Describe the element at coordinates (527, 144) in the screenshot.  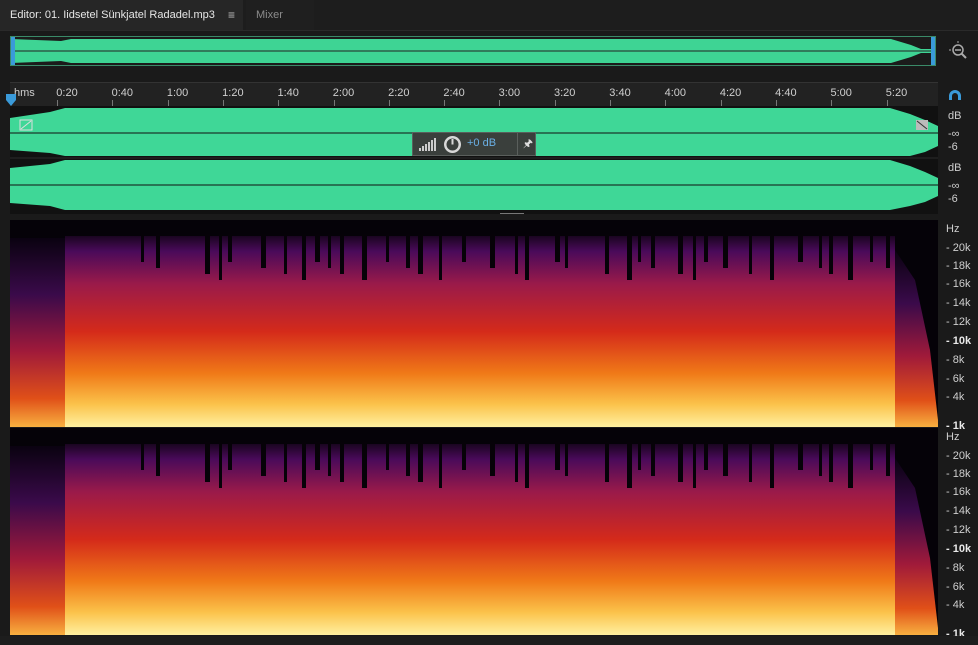
I see `pin-icon: 🖈` at that location.